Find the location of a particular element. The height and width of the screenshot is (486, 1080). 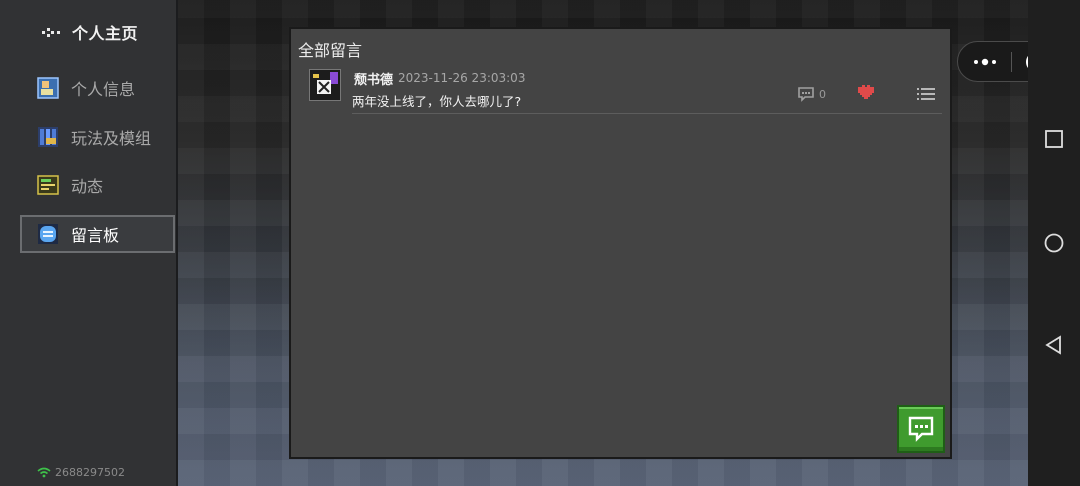

post-message: 两年没上线了，你人去哪儿了? is located at coordinates (437, 101).